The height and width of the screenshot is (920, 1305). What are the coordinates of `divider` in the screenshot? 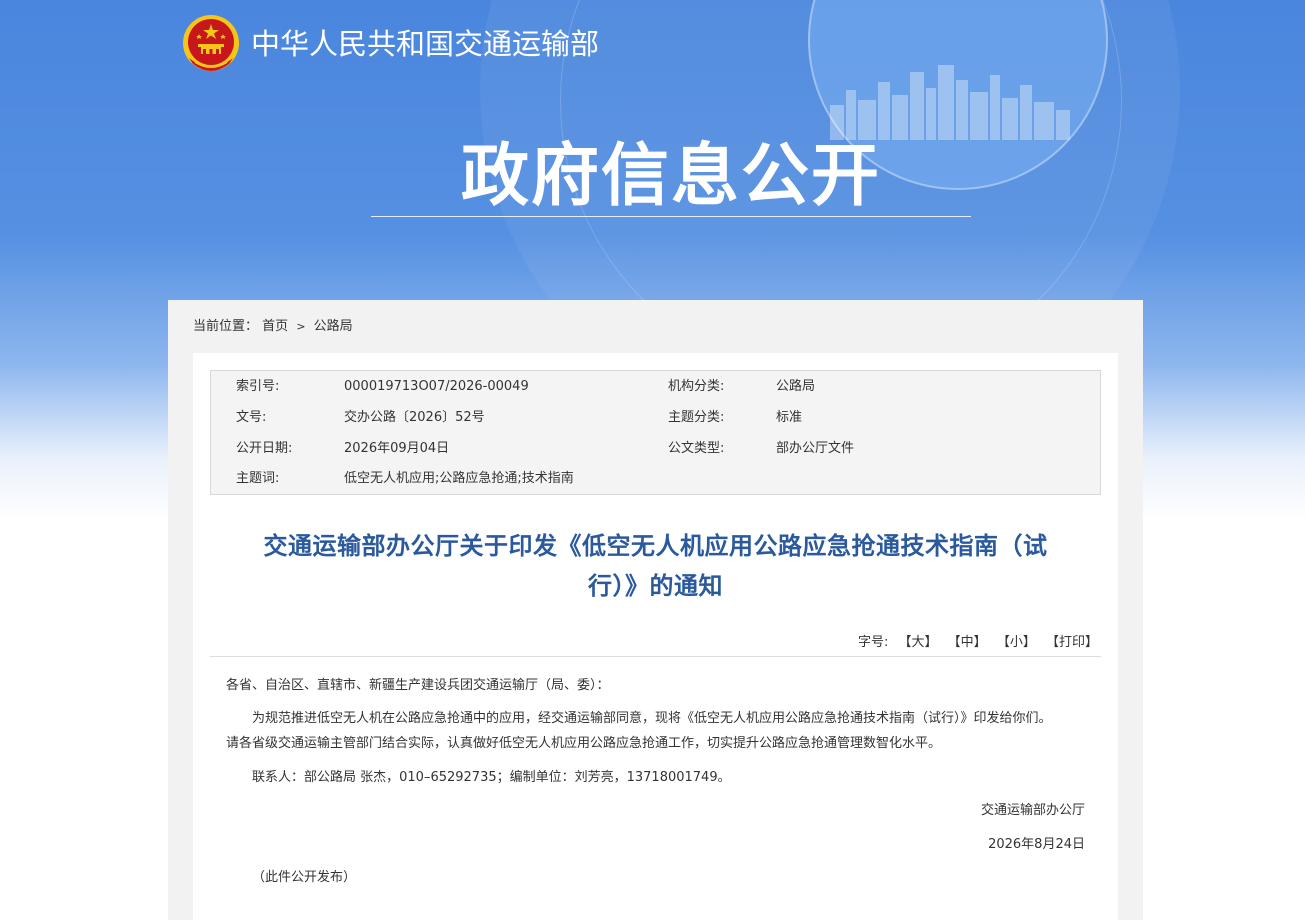 It's located at (655, 656).